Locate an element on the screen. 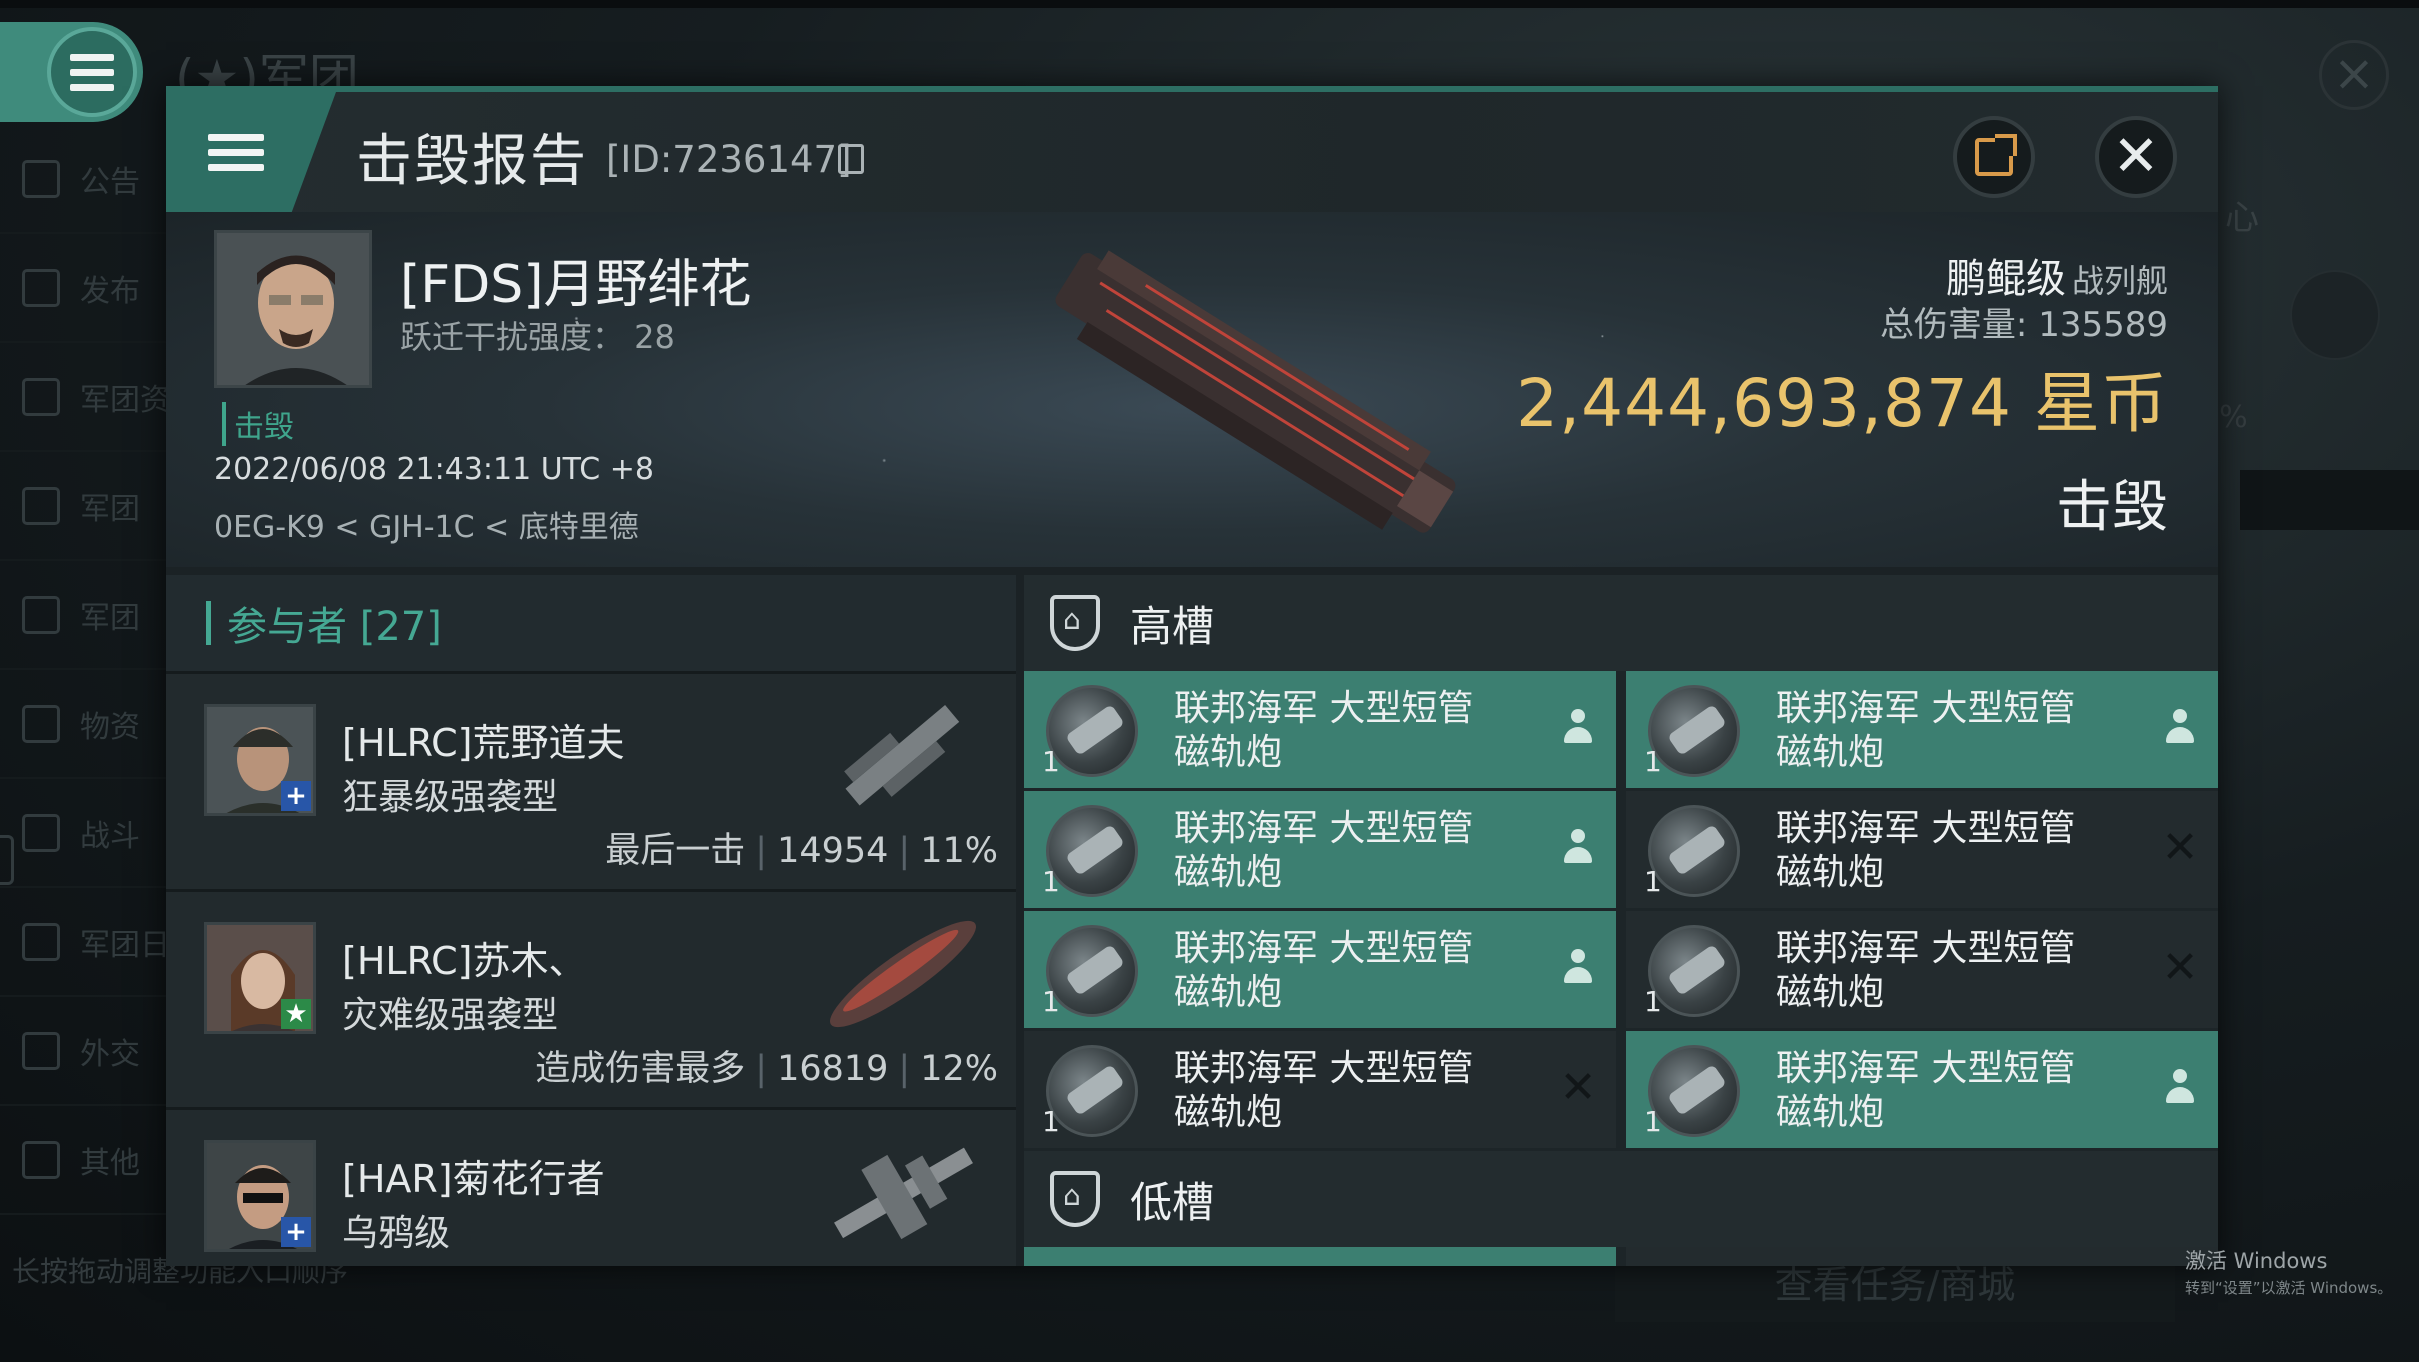  star-icon is located at coordinates (41, 1159).